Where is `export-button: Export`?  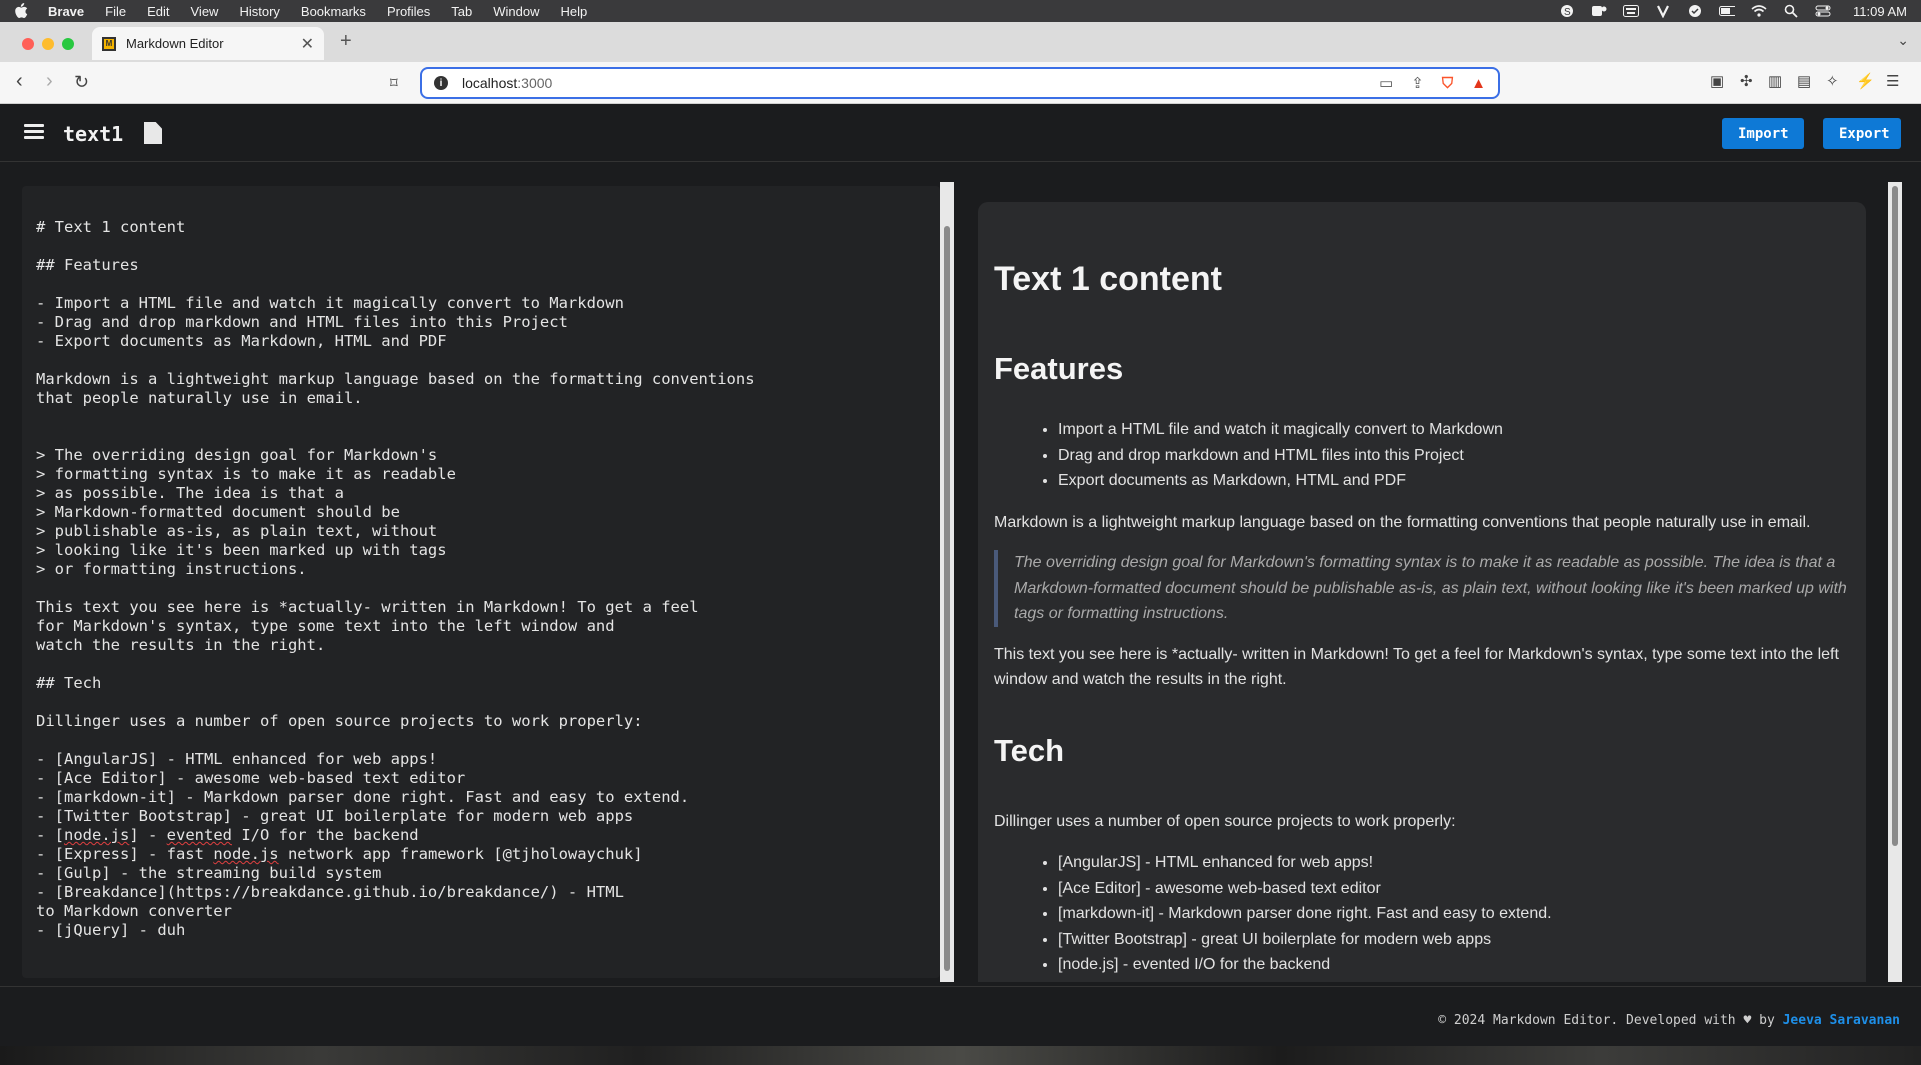 export-button: Export is located at coordinates (1862, 133).